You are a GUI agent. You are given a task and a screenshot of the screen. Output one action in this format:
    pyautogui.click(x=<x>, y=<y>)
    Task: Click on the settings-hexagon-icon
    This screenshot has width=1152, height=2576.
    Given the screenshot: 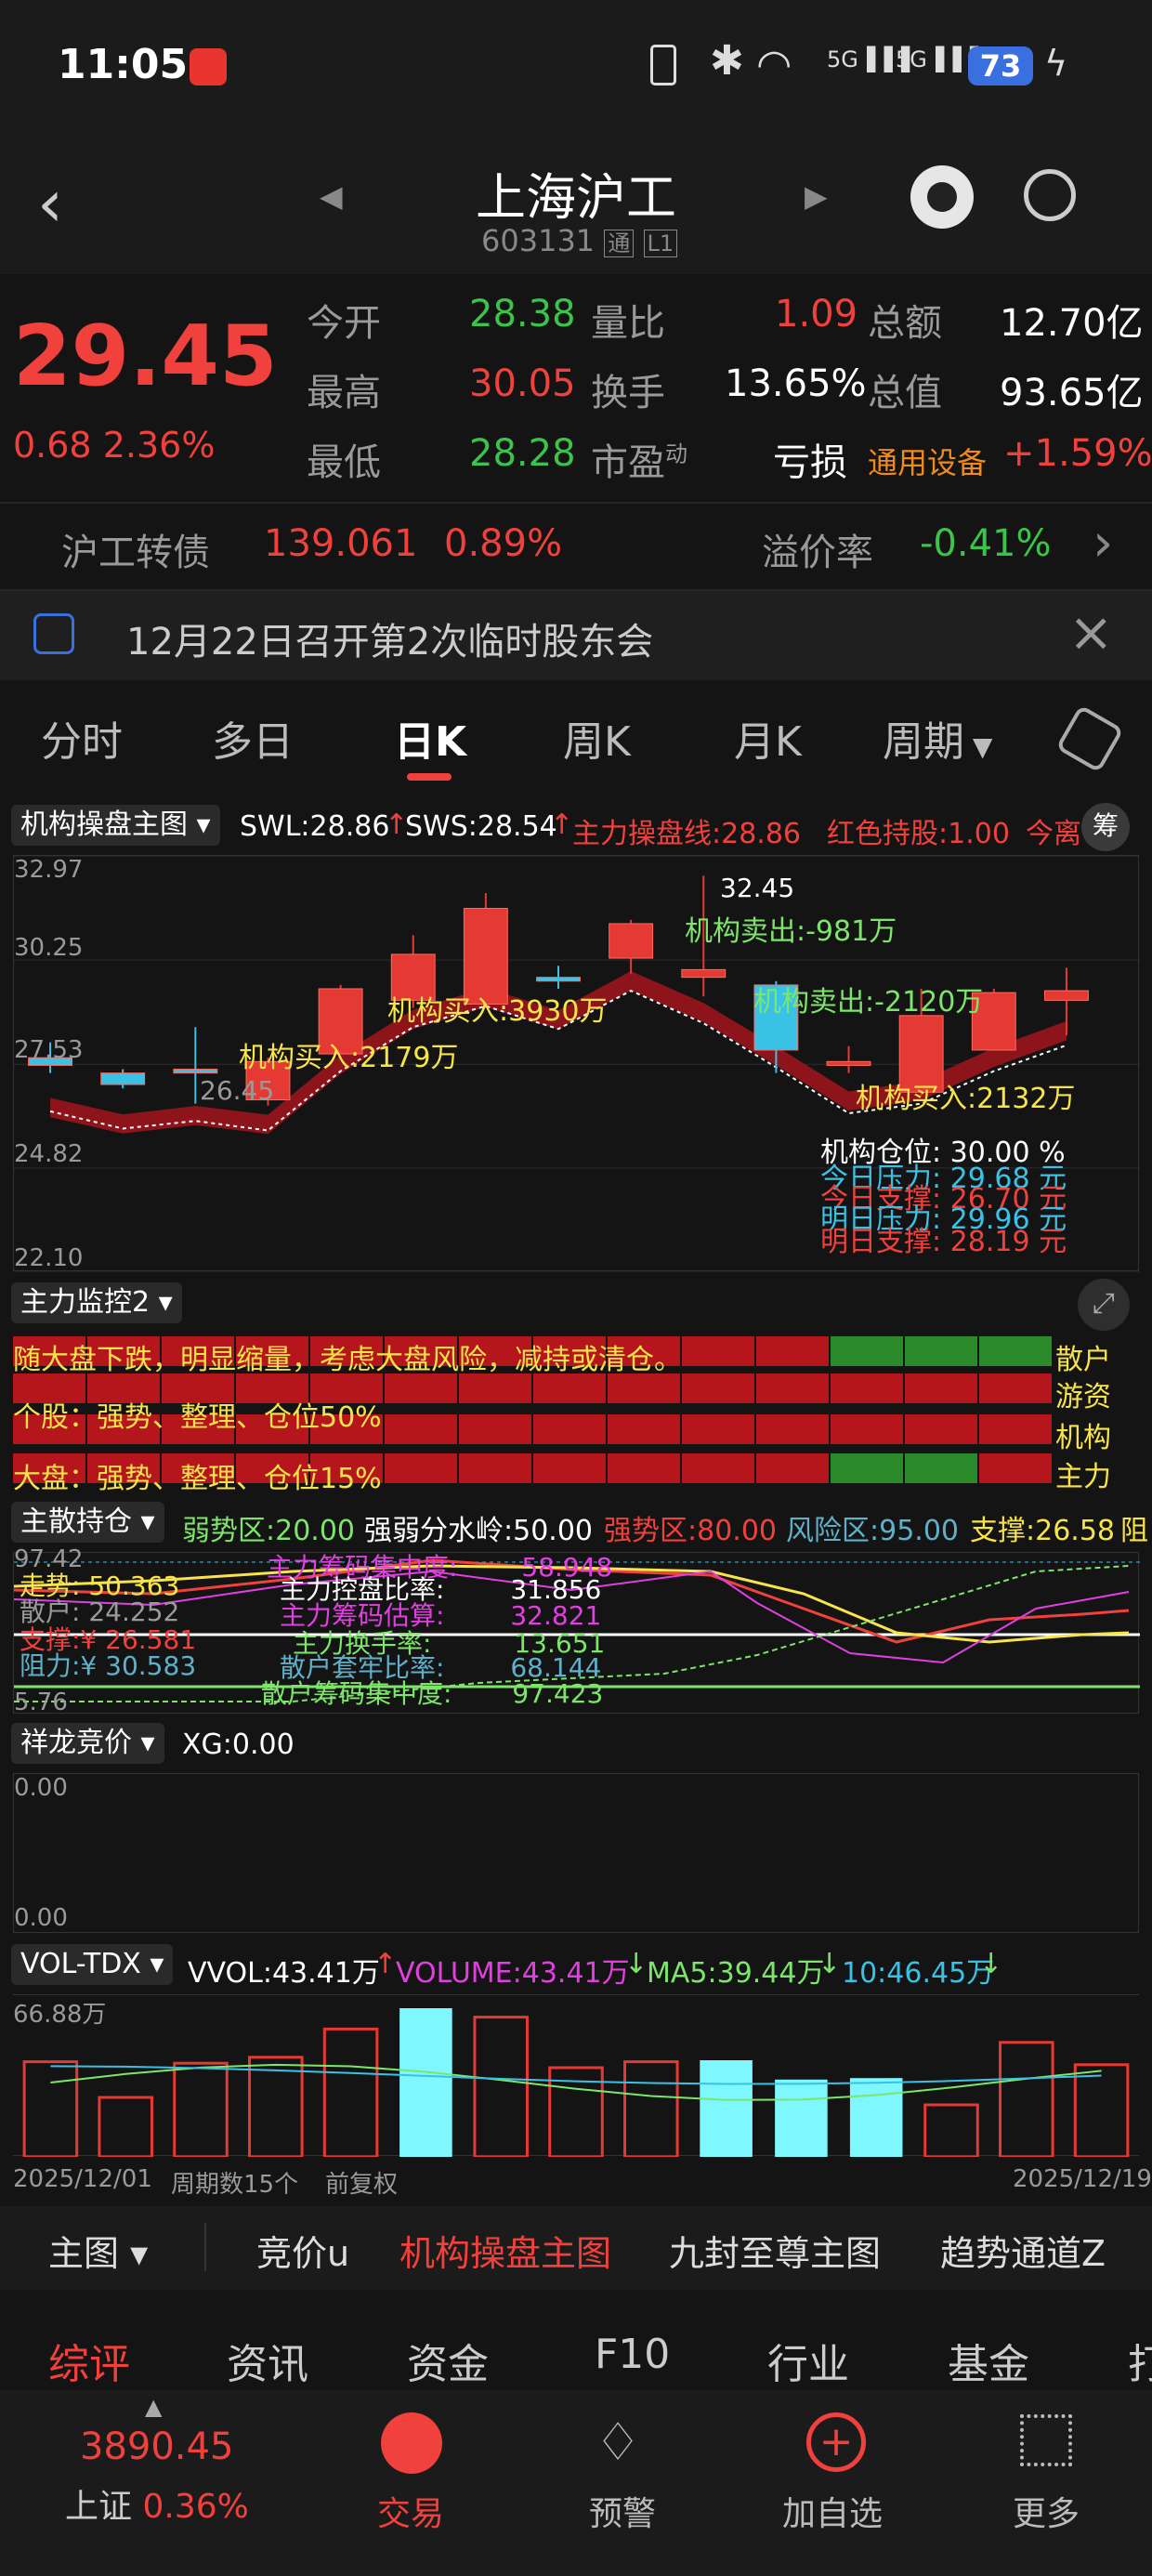 What is the action you would take?
    pyautogui.click(x=1089, y=738)
    